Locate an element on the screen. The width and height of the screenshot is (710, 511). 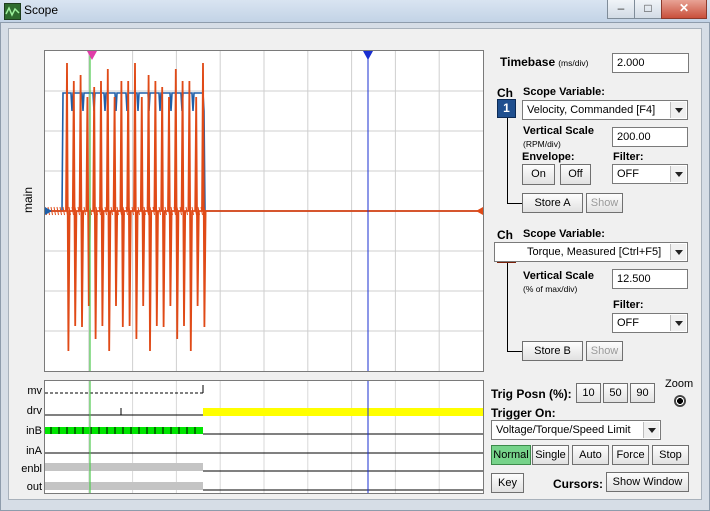
ch2-scope-var-select: Torque, Measured [Ctrl+F5] is located at coordinates (591, 252).